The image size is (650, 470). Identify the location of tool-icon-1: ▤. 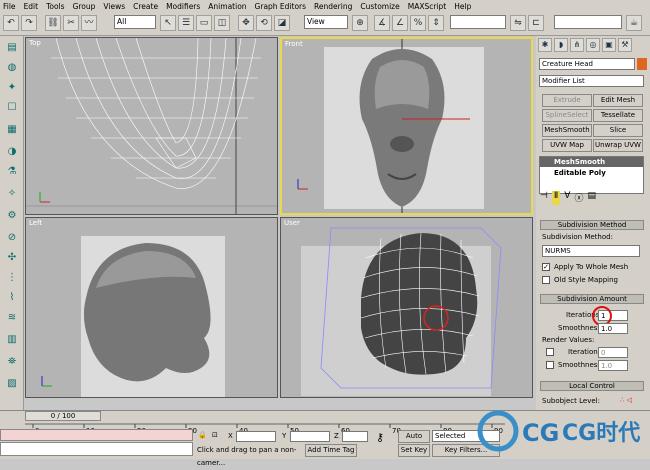
(12, 47).